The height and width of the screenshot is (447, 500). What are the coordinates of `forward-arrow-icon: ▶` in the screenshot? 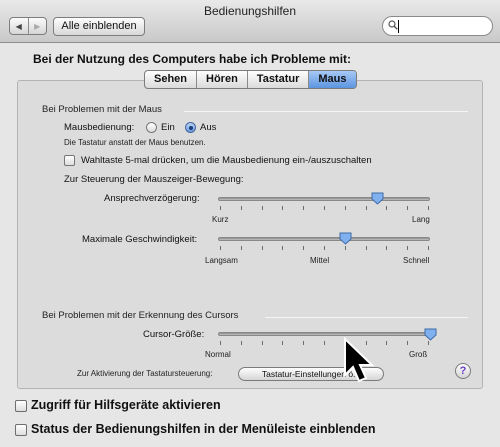 It's located at (37, 26).